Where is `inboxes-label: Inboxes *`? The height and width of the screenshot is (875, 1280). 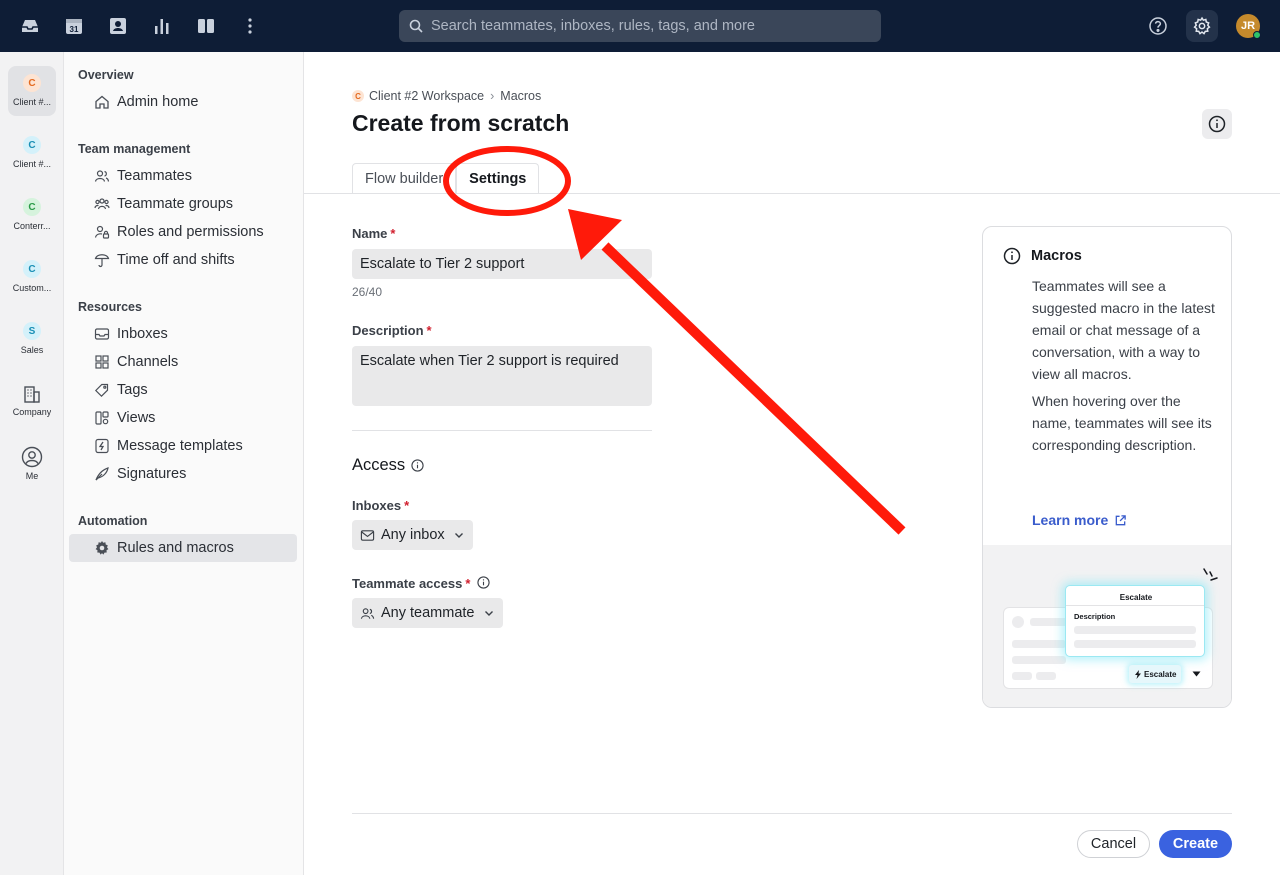
inboxes-label: Inboxes * is located at coordinates (380, 505).